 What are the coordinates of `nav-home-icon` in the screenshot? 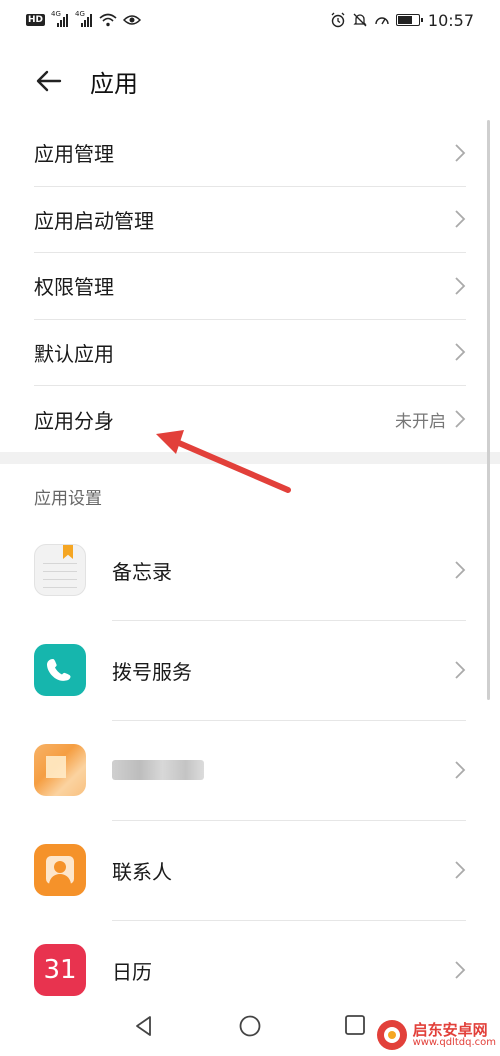 It's located at (250, 1026).